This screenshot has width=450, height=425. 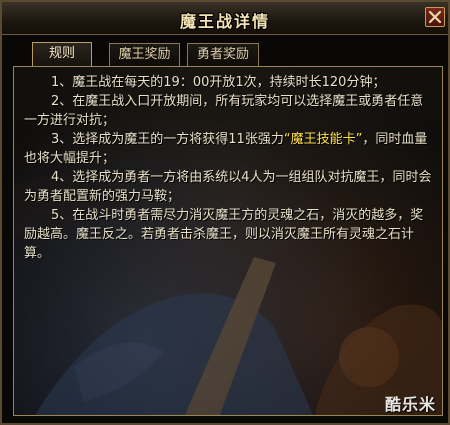 I want to click on demon-king-skill-card-highlight: “魔王技能卡”, so click(x=323, y=139).